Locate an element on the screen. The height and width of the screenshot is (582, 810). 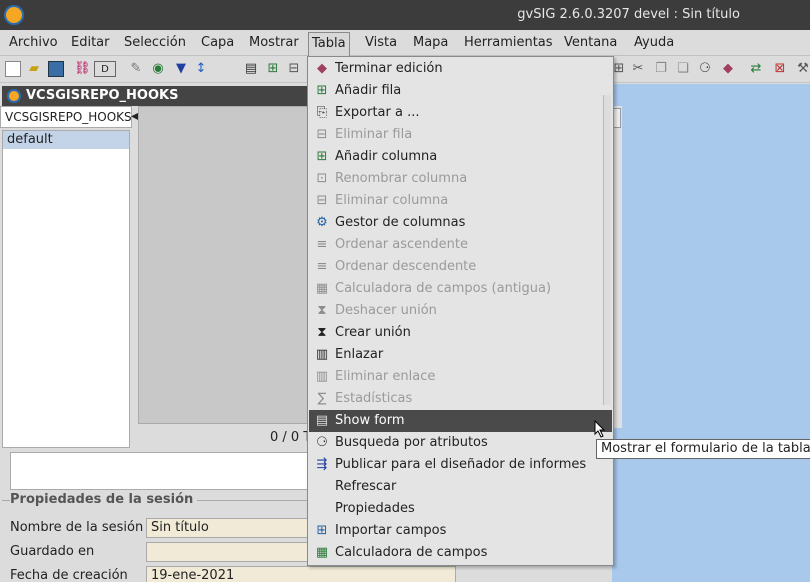
creation-date-field: 19-ene-2021 is located at coordinates (301, 574).